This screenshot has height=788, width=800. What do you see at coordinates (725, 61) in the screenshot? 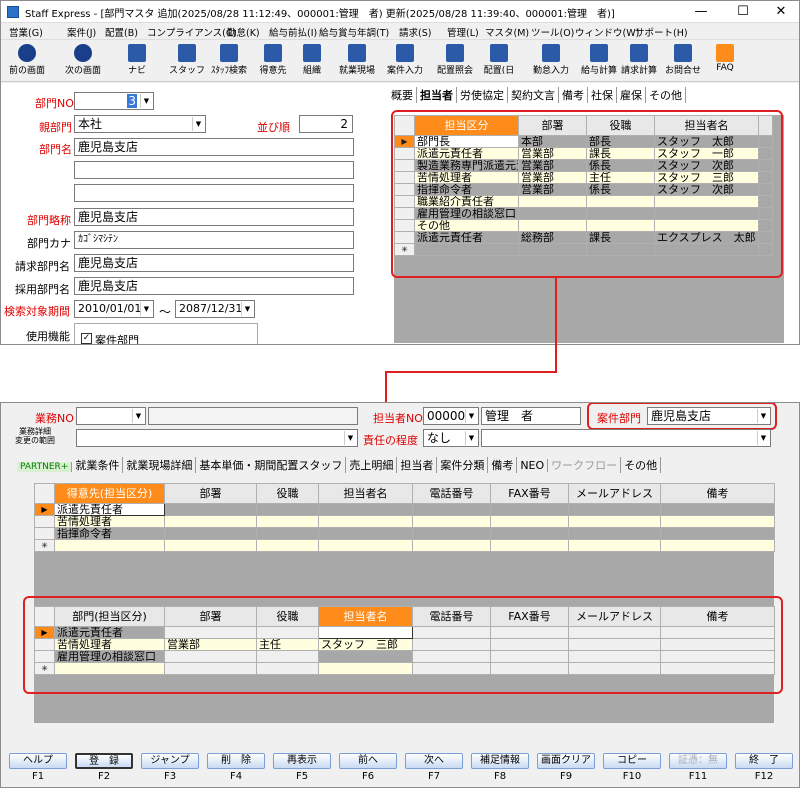
I see `toolbar-button: FAQ` at bounding box center [725, 61].